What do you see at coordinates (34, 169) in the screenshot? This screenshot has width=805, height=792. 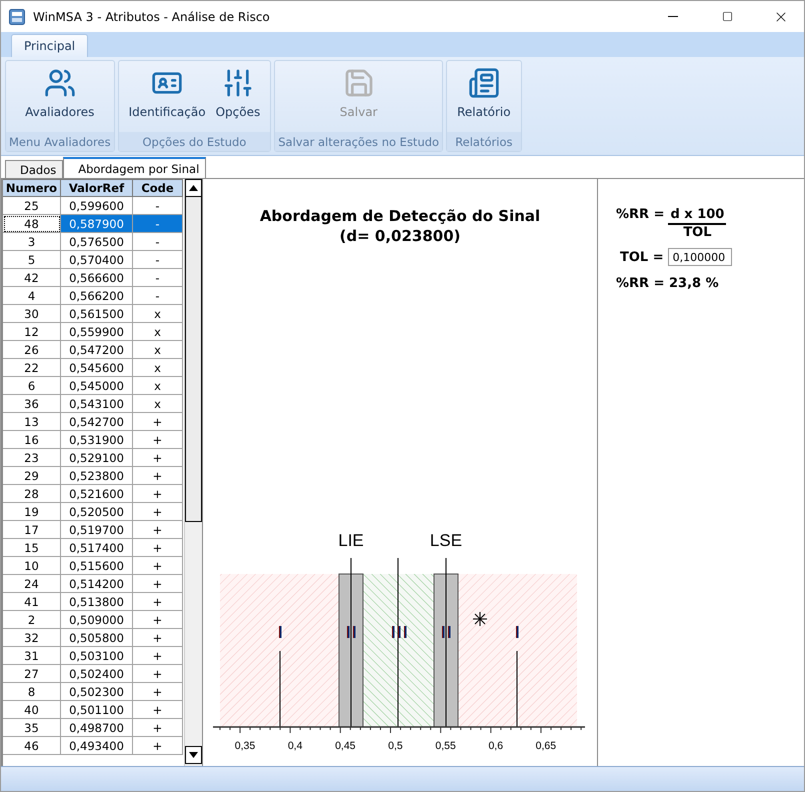 I see `document-tab: Dados` at bounding box center [34, 169].